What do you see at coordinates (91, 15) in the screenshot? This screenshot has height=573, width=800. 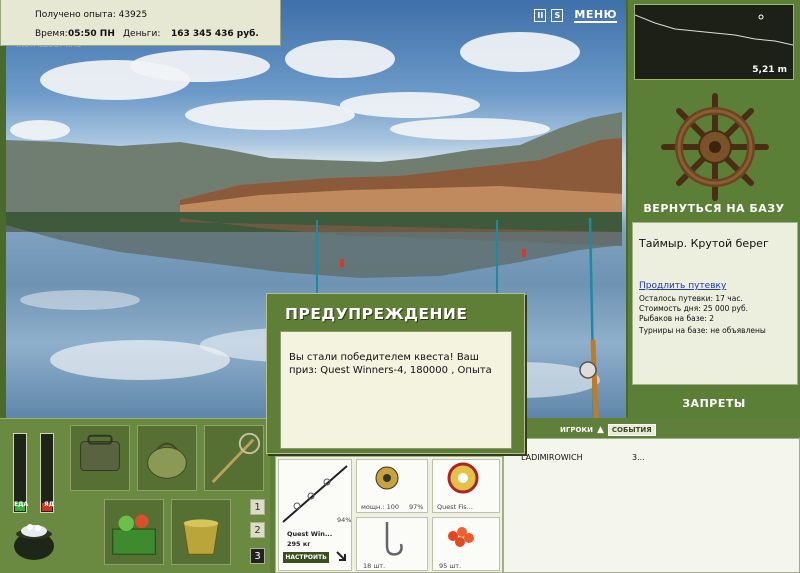 I see `experience-text: Получено опыта: 43925` at bounding box center [91, 15].